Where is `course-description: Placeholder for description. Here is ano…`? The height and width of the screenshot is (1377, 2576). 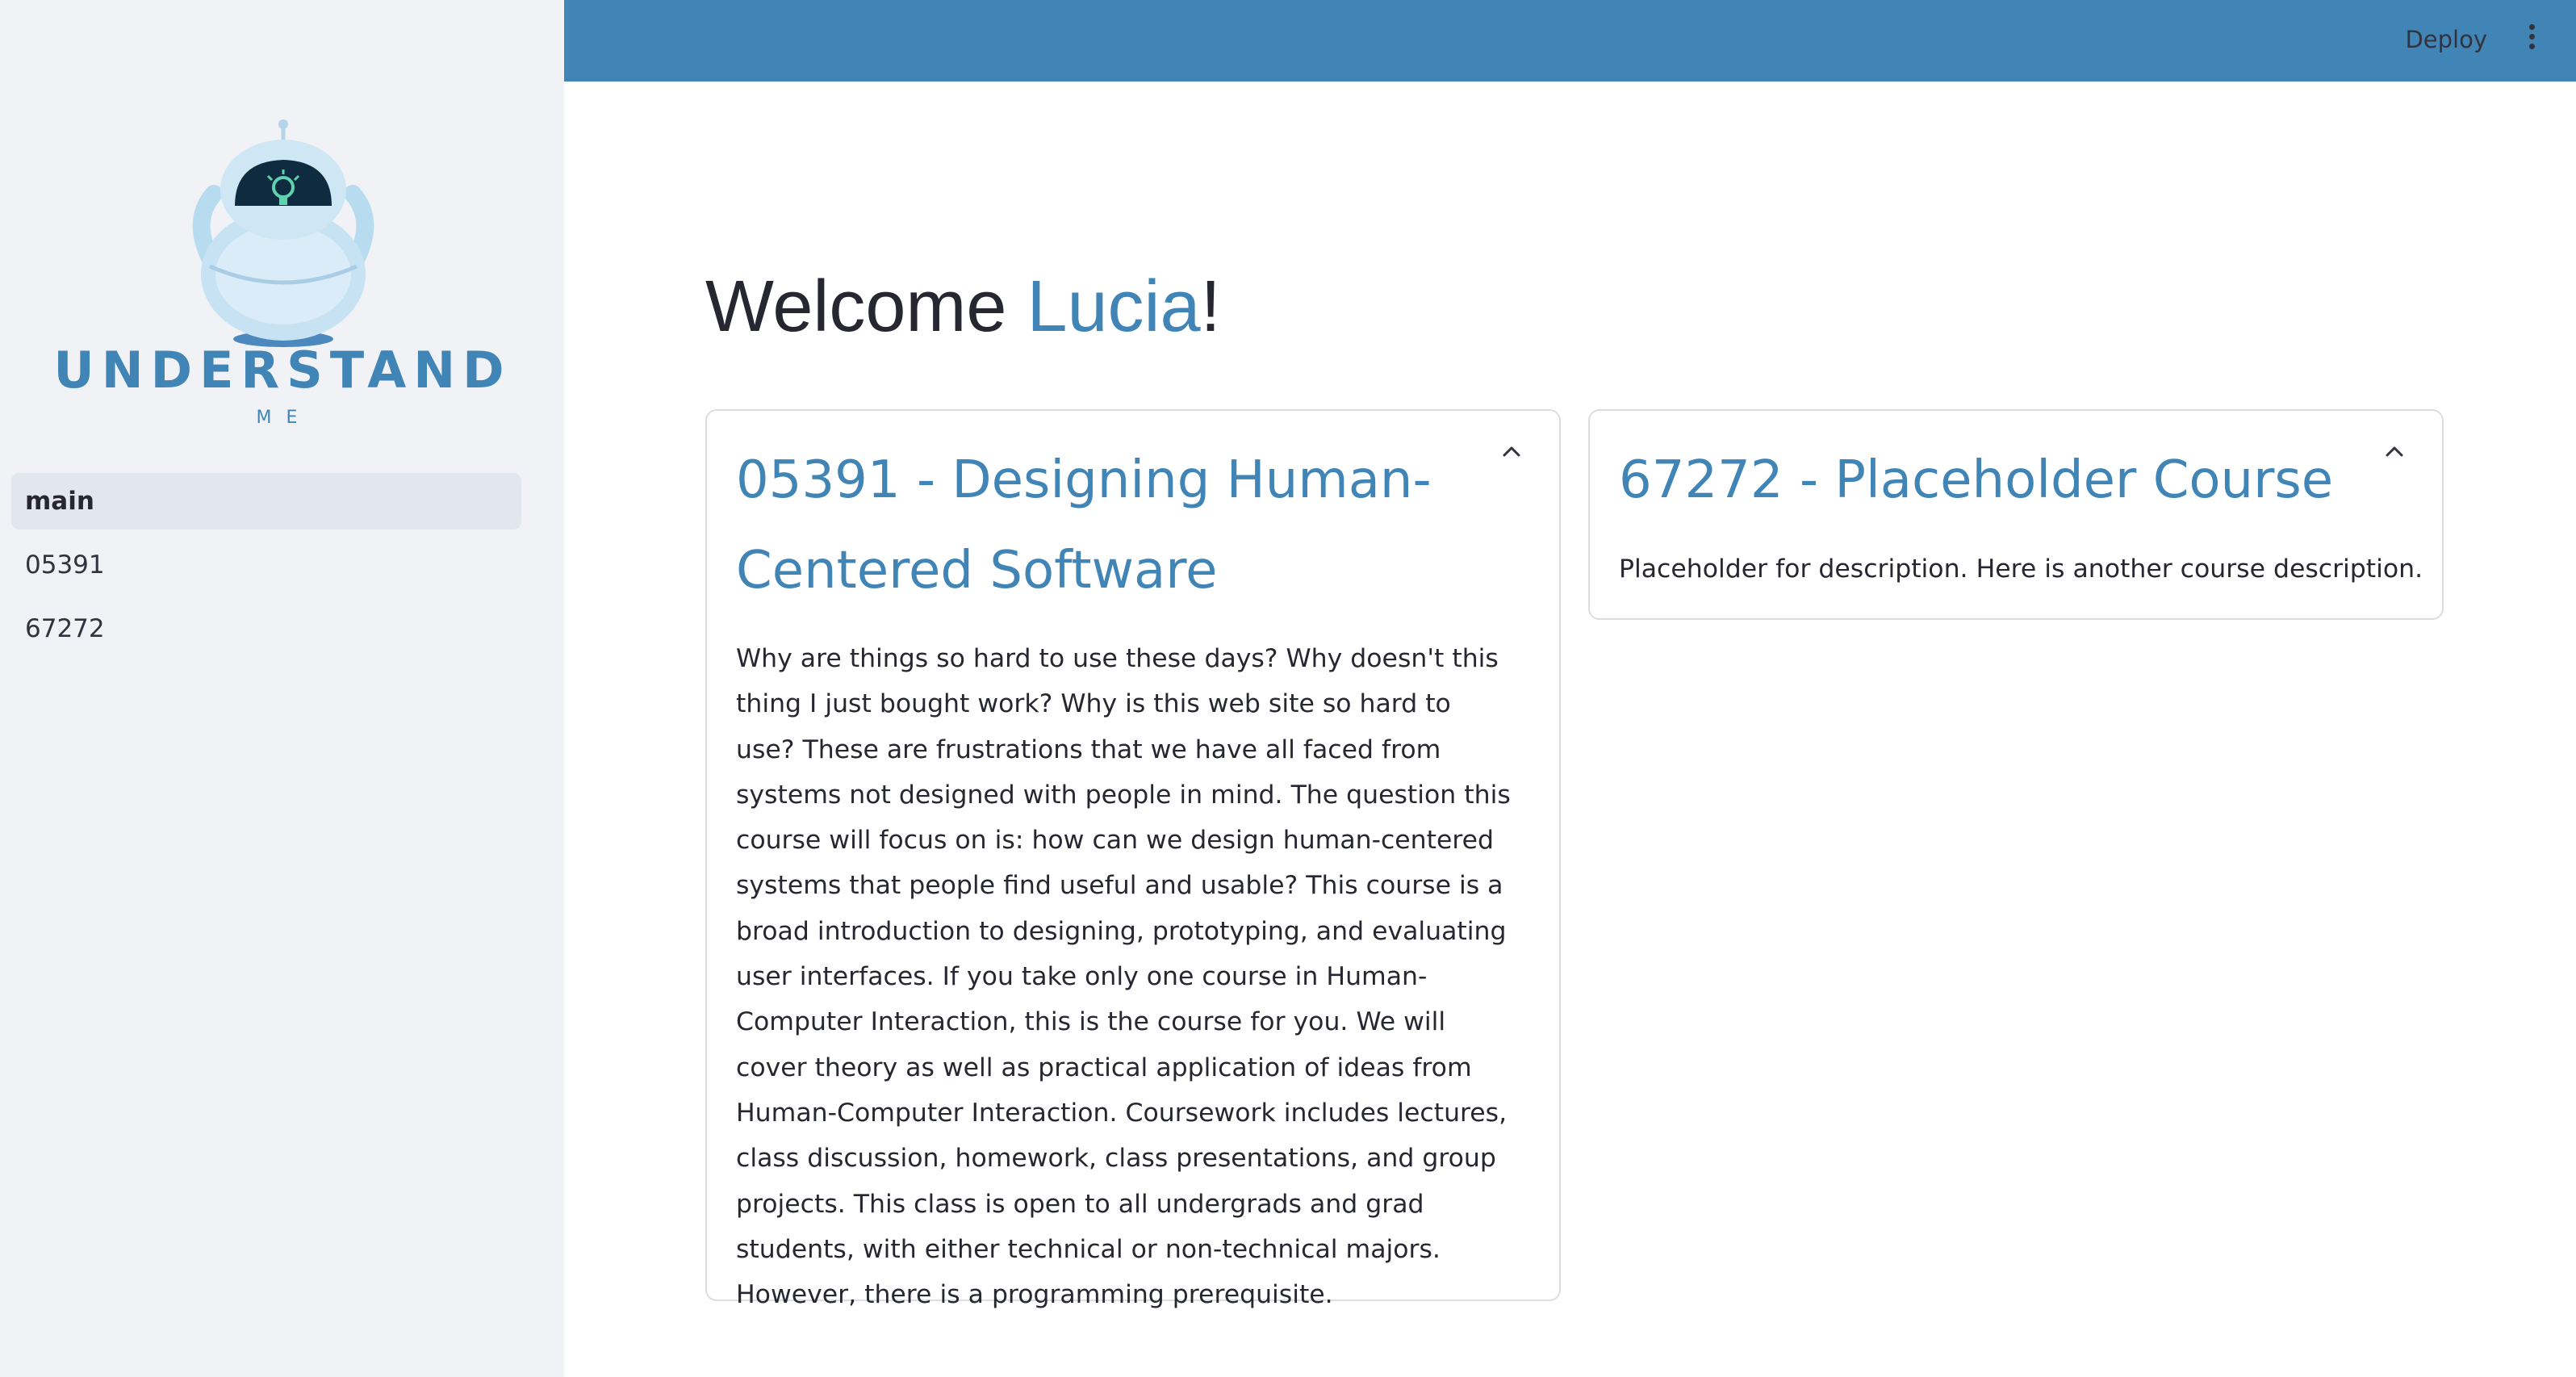
course-description: Placeholder for description. Here is ano… is located at coordinates (2021, 569).